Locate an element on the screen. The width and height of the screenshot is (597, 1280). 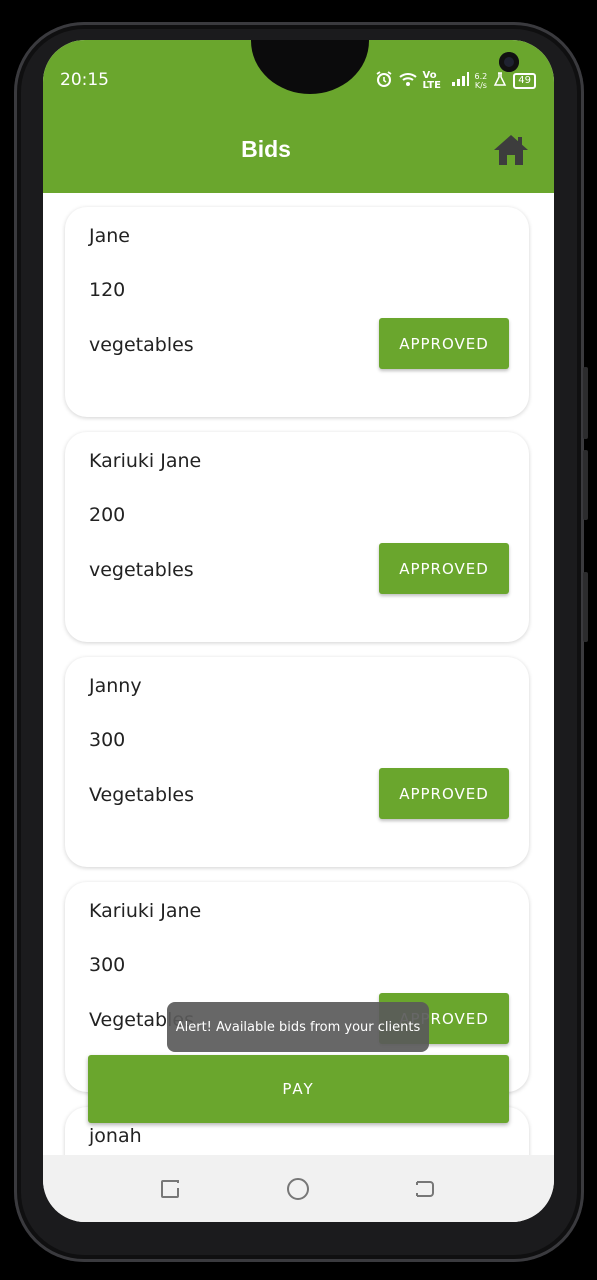
speed-value: 6.2 is located at coordinates (481, 76).